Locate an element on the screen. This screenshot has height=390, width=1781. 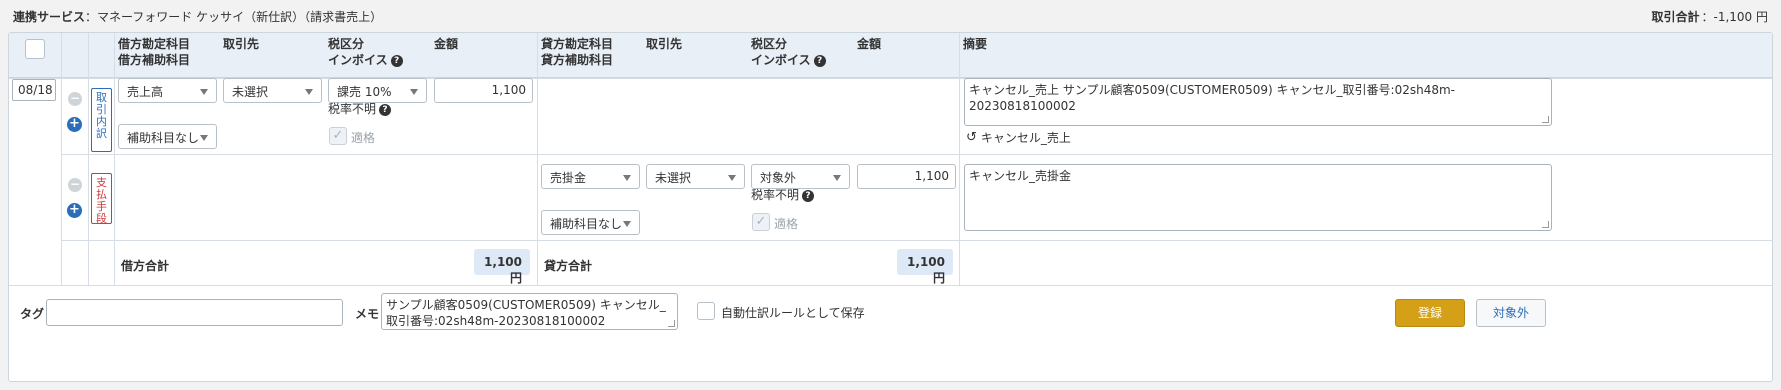
memo-label: メモ is located at coordinates (367, 314).